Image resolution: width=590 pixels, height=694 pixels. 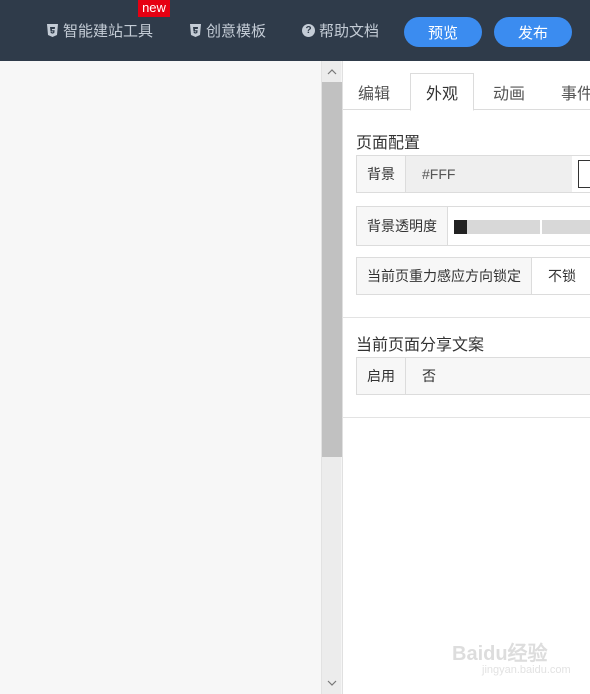 What do you see at coordinates (575, 91) in the screenshot?
I see `tab-events: 事件` at bounding box center [575, 91].